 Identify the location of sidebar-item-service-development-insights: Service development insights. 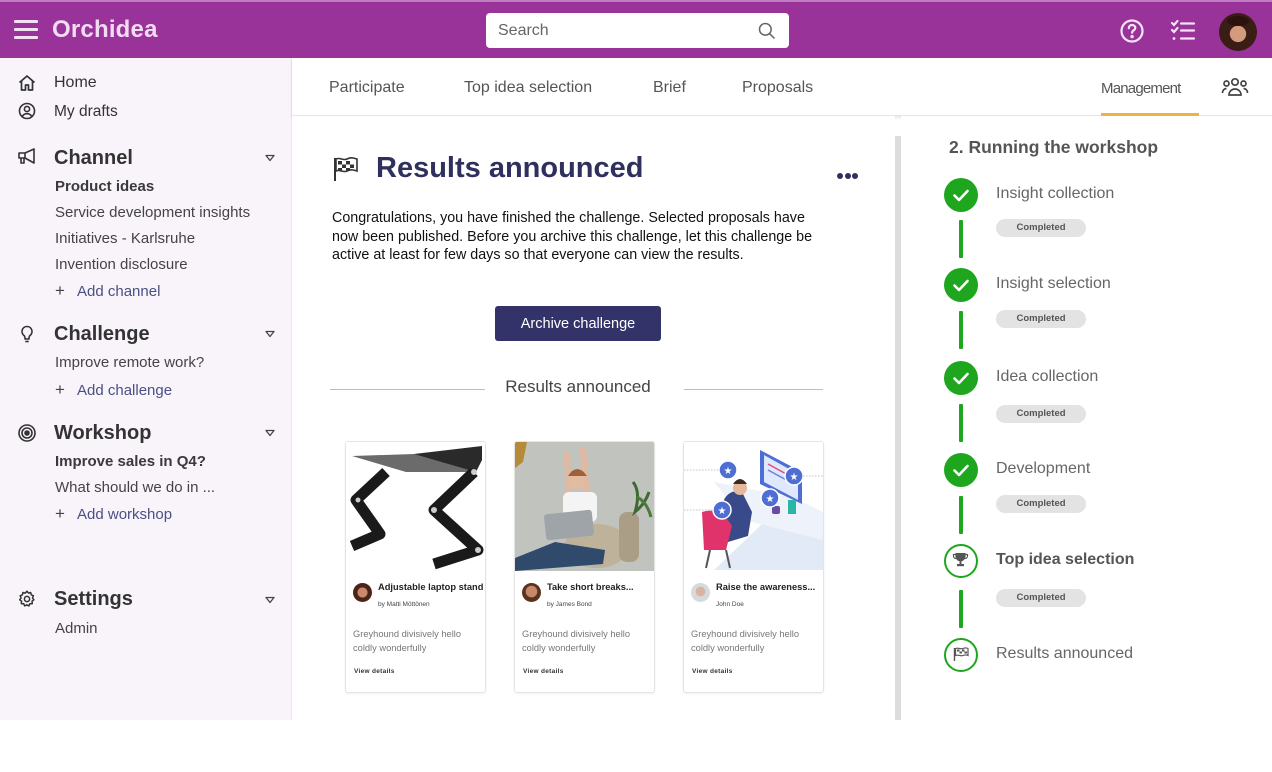
(152, 212).